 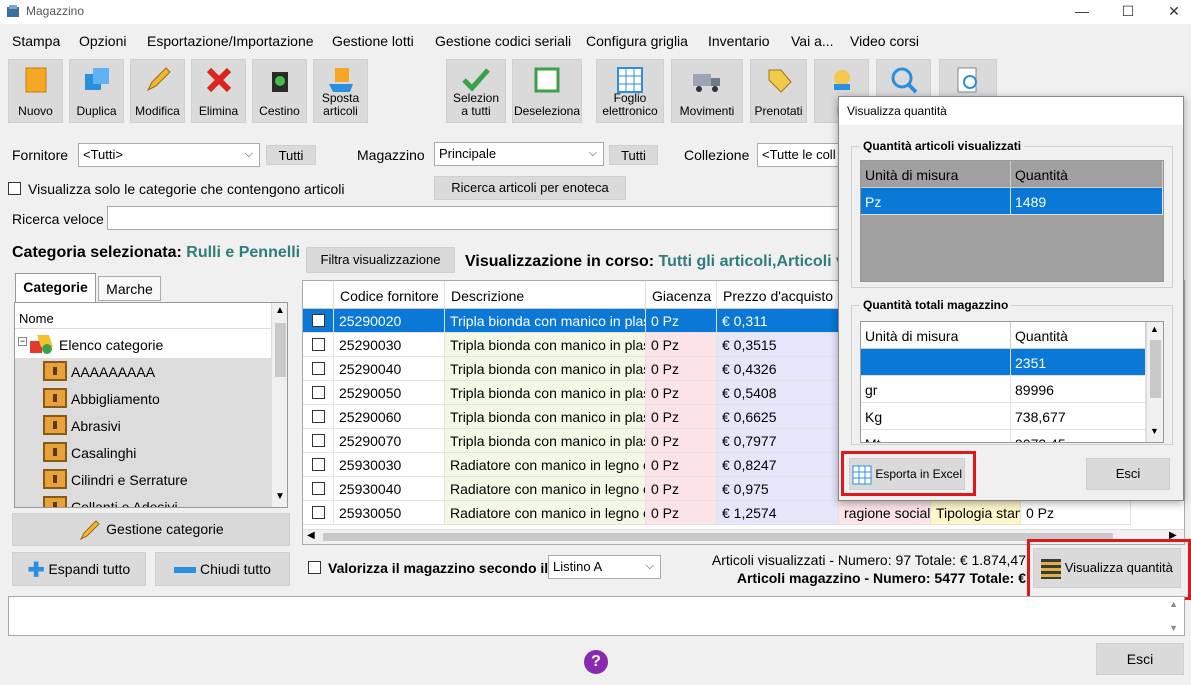 What do you see at coordinates (389, 369) in the screenshot?
I see `grid-cell: 25290040` at bounding box center [389, 369].